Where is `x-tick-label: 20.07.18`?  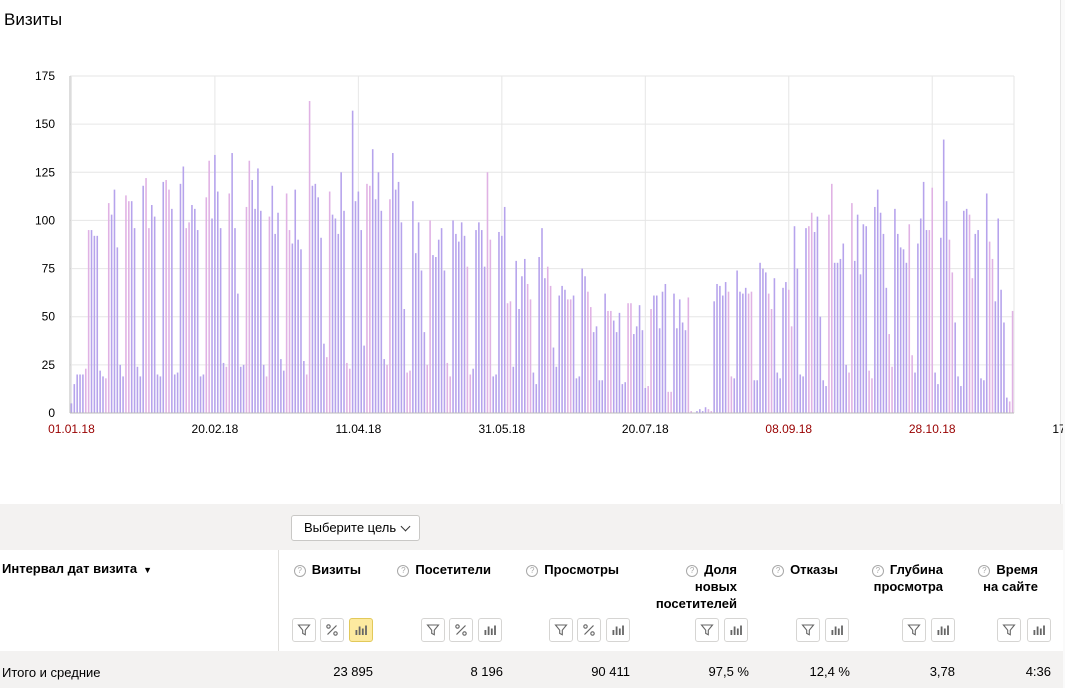 x-tick-label: 20.07.18 is located at coordinates (645, 429).